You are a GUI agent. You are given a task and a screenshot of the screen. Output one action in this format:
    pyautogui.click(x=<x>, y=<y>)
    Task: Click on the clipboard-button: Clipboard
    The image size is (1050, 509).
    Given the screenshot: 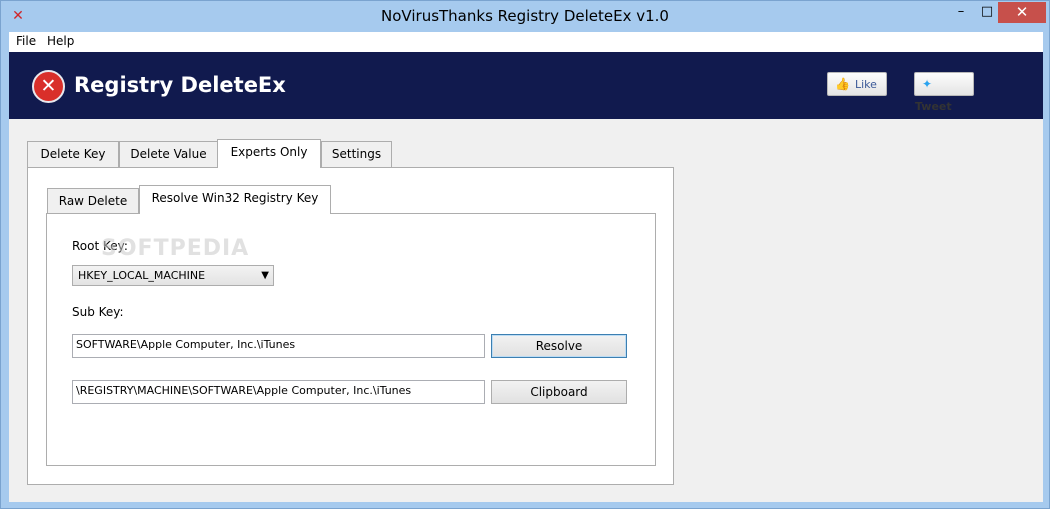 What is the action you would take?
    pyautogui.click(x=559, y=392)
    